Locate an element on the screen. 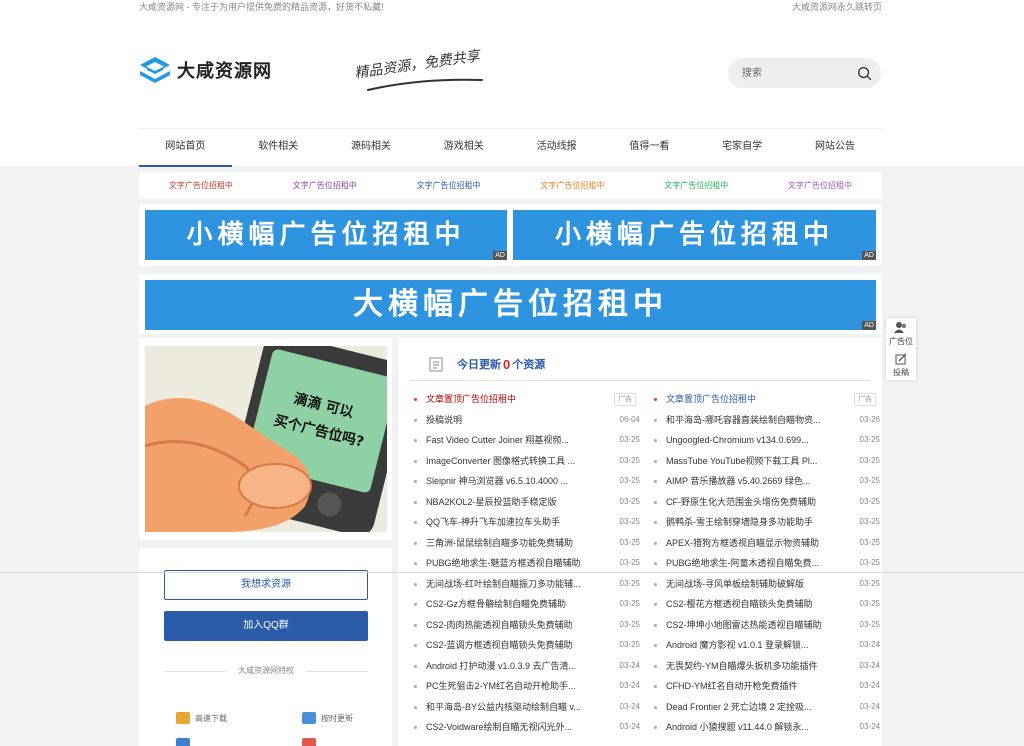 The width and height of the screenshot is (1024, 746). resource-row: 鹅鸭杀-雪王绘制穿墙隐身多功能助手 03-25 is located at coordinates (765, 522).